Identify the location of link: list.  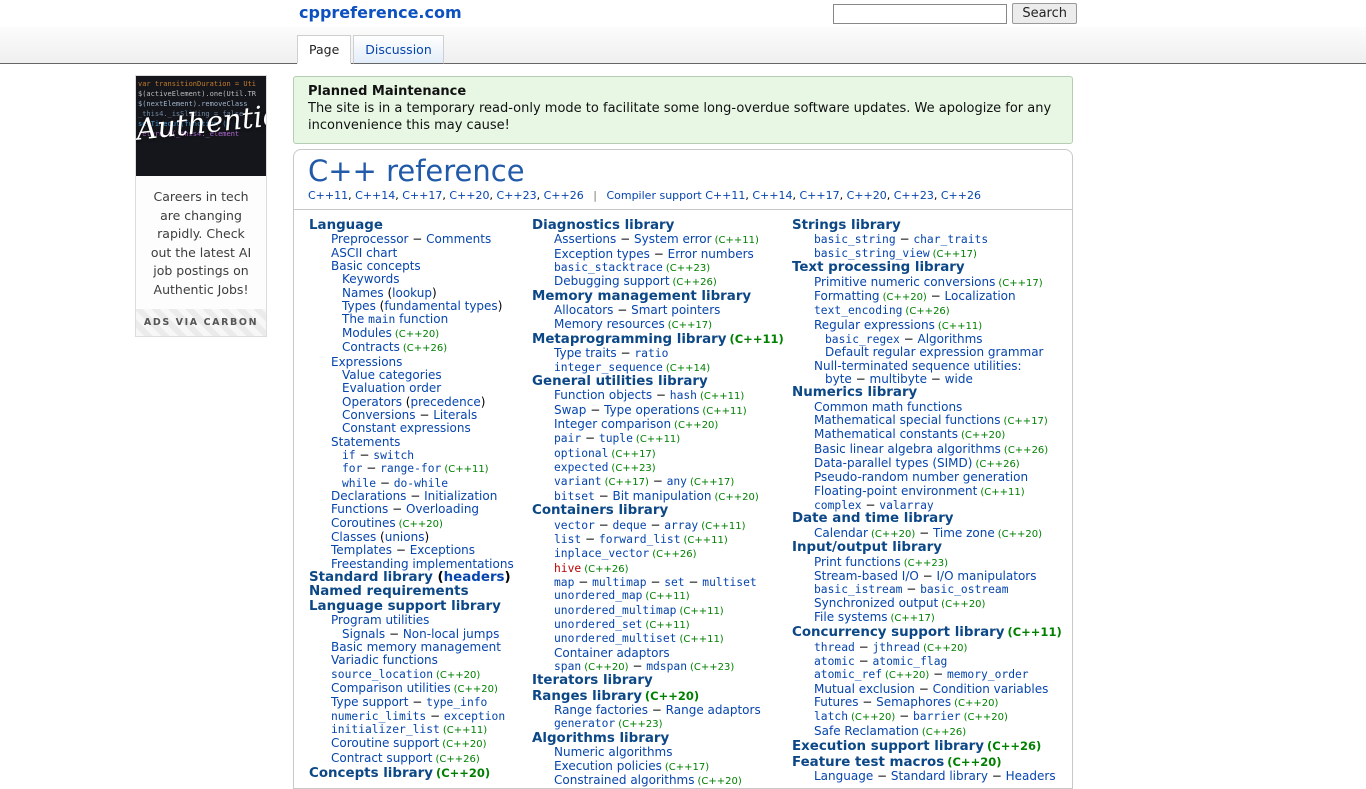
(567, 539).